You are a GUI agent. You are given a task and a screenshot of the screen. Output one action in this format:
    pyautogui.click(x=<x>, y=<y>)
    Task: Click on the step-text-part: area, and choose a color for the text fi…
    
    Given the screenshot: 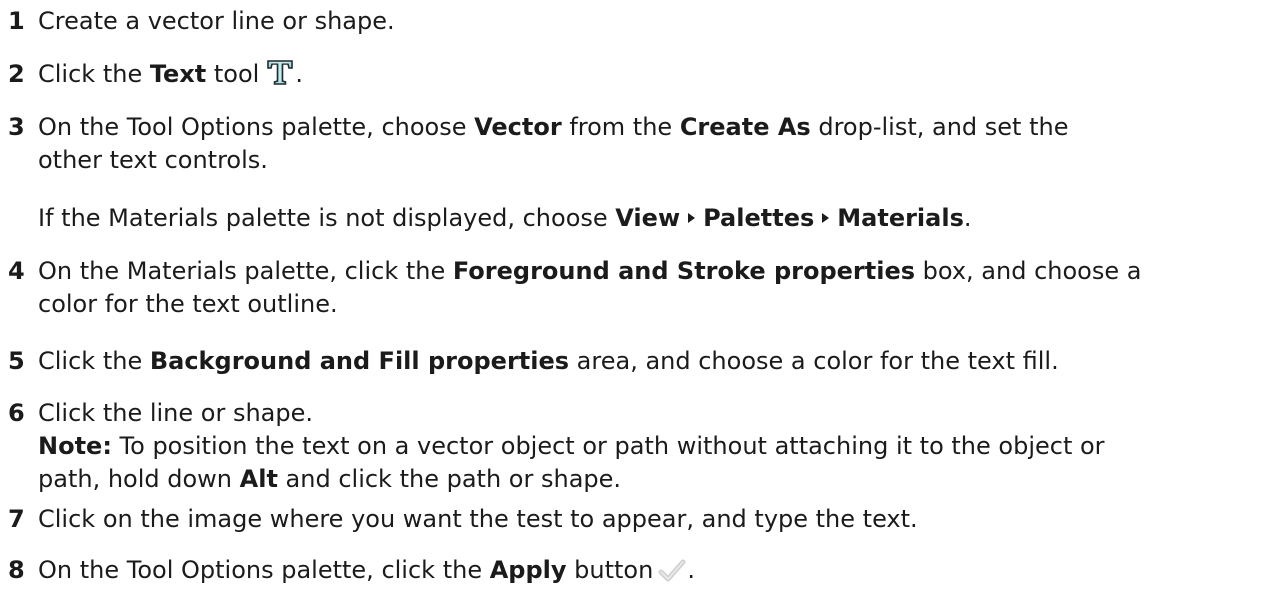 What is the action you would take?
    pyautogui.click(x=814, y=361)
    